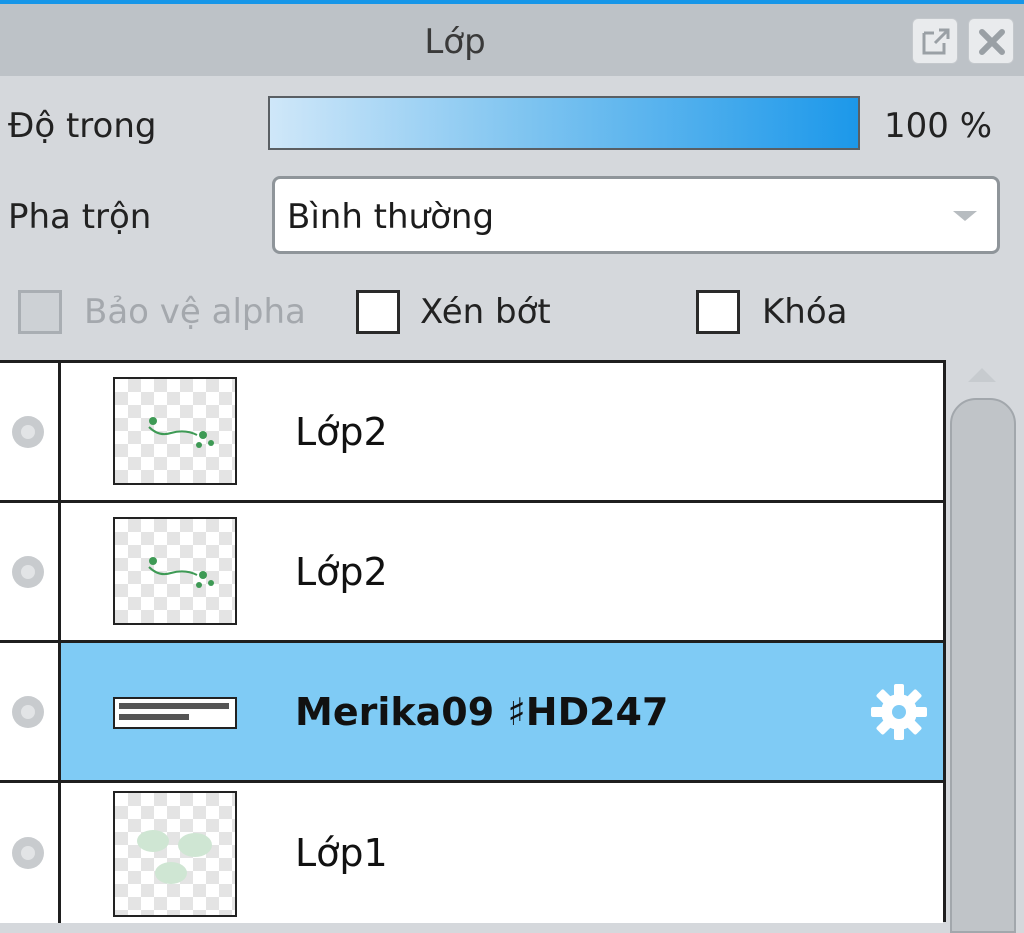 This screenshot has width=1024, height=933. I want to click on gear-icon, so click(899, 712).